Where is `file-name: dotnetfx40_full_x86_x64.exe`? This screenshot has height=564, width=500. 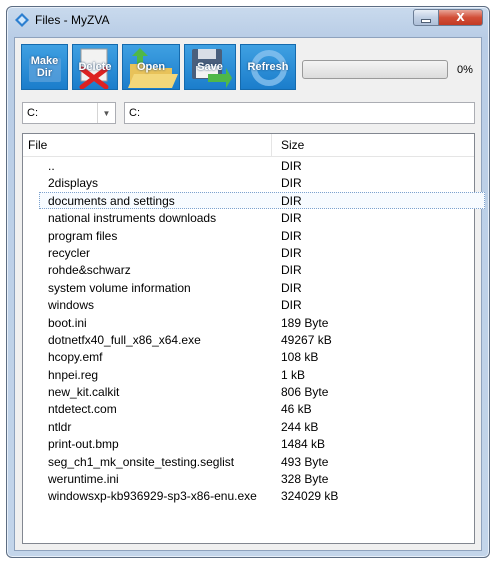 file-name: dotnetfx40_full_x86_x64.exe is located at coordinates (124, 339).